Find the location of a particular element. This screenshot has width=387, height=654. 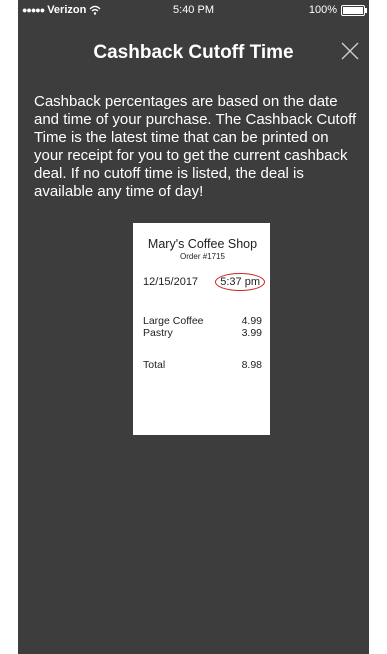

close-icon is located at coordinates (350, 51).